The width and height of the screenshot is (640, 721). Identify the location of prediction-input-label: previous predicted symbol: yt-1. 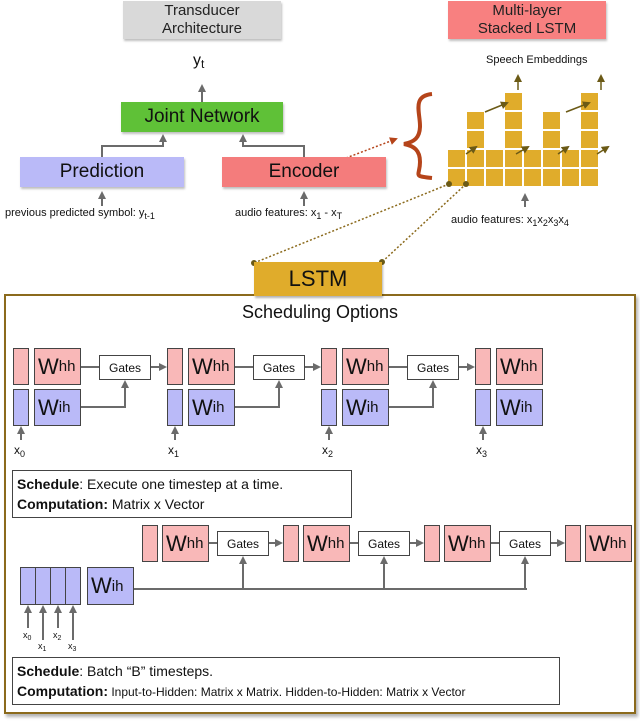
(80, 214).